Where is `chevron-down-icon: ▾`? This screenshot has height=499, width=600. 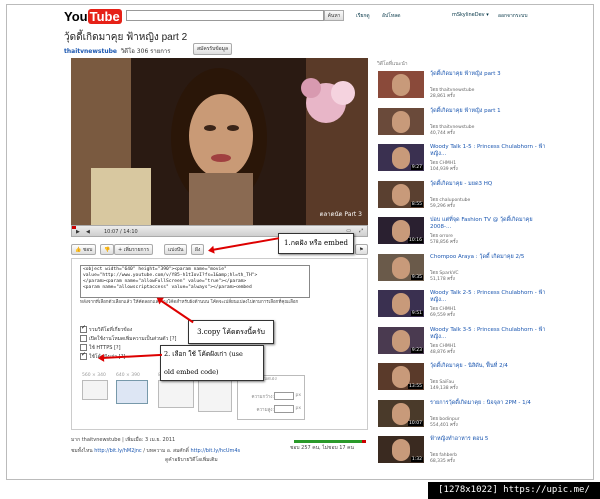 chevron-down-icon: ▾ is located at coordinates (487, 15).